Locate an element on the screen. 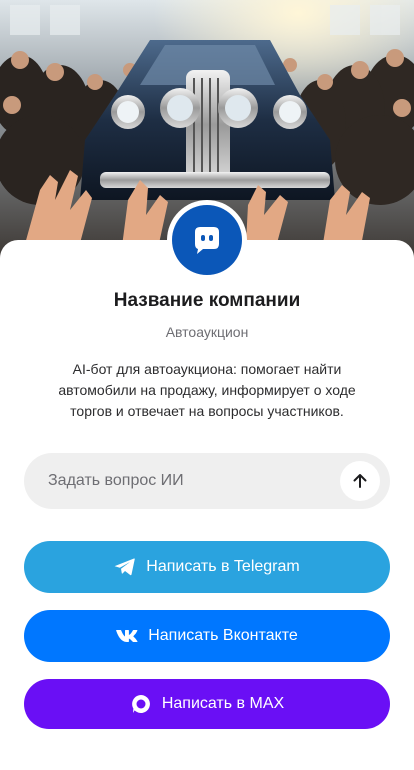  telegram-button: Написать в Telegram is located at coordinates (207, 567).